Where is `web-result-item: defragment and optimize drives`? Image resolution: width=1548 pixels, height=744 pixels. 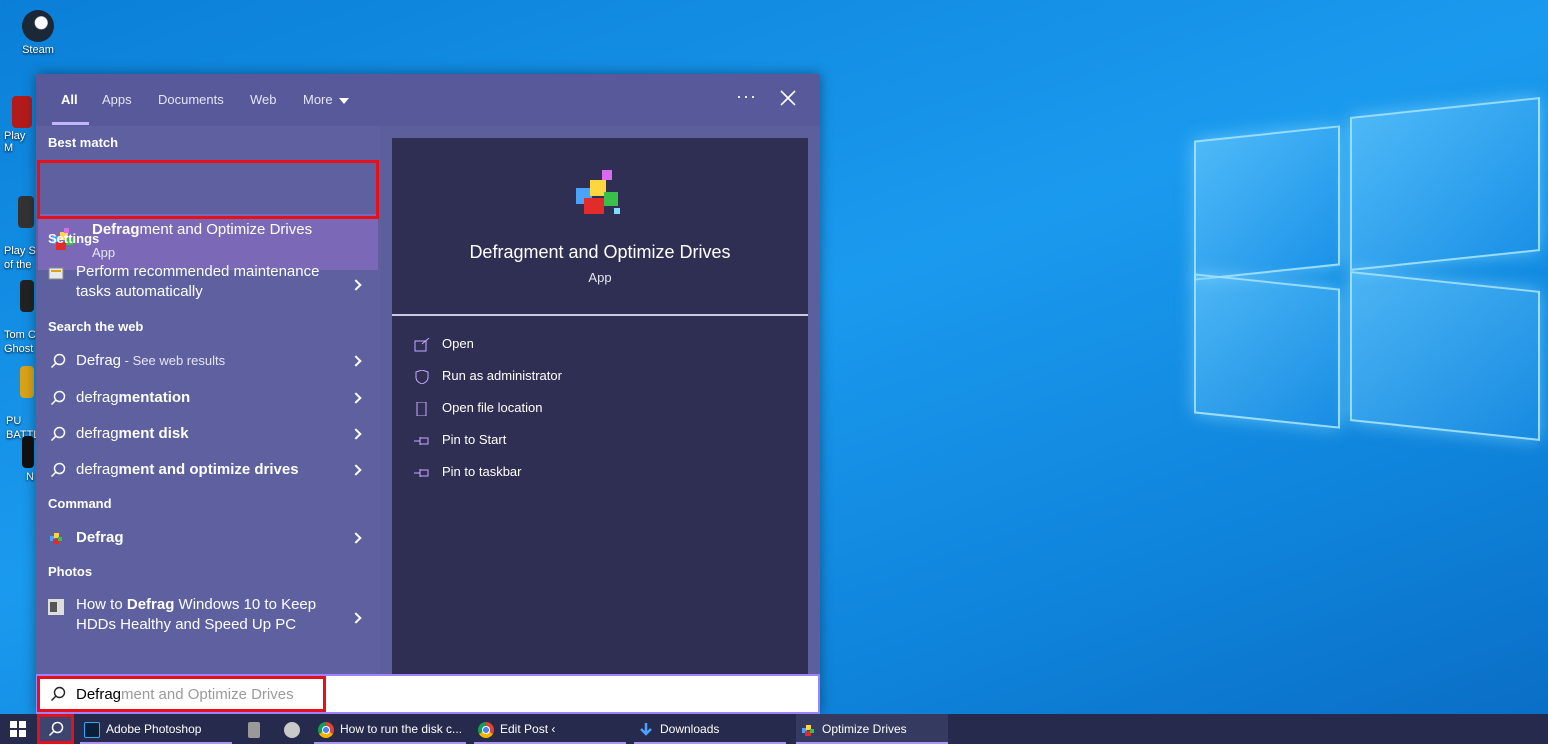
web-result-item: defragment and optimize drives is located at coordinates (208, 470).